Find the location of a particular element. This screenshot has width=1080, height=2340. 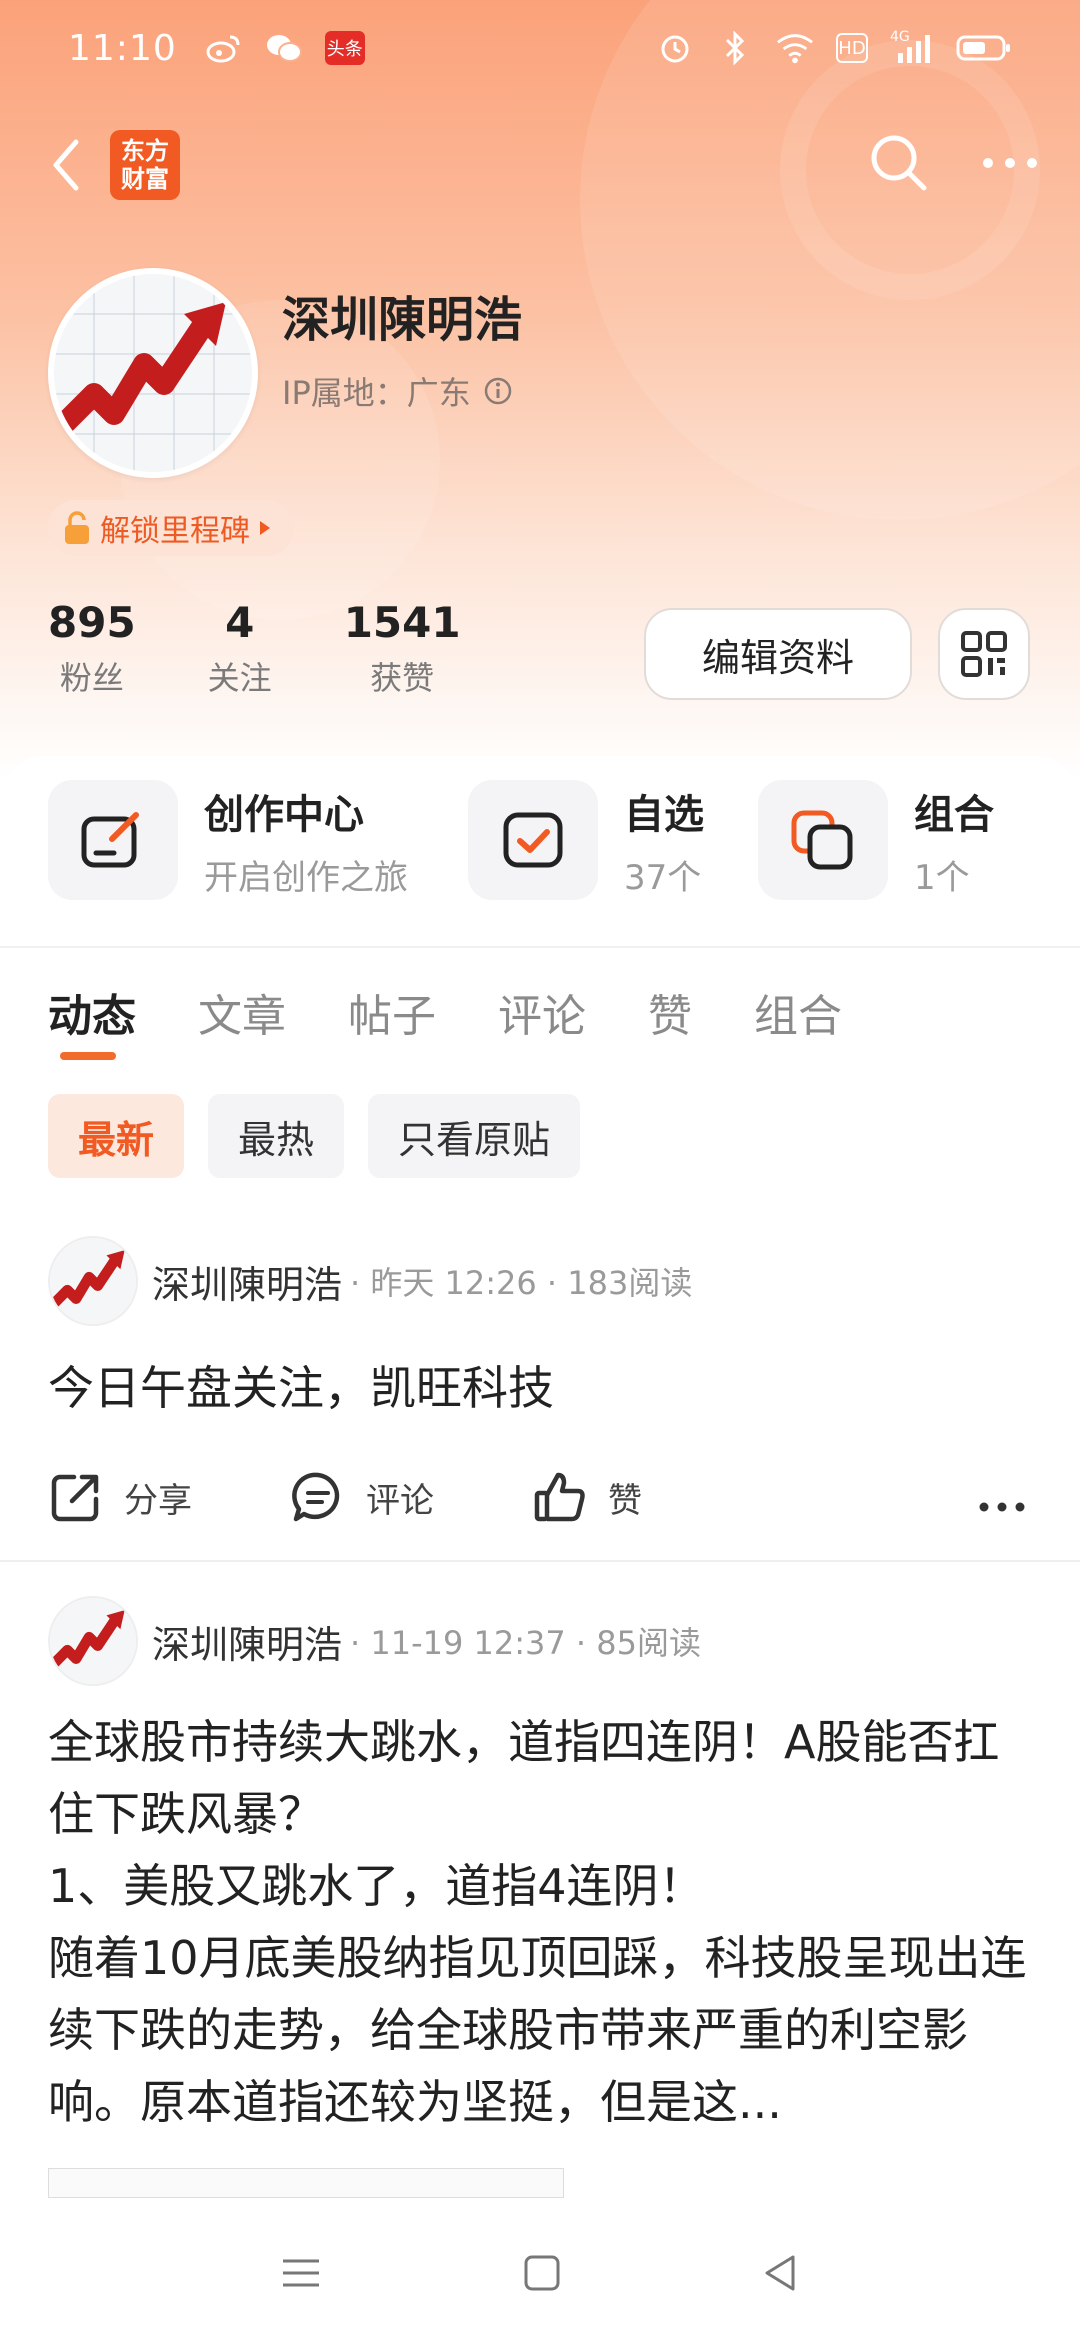

qr-code-icon is located at coordinates (984, 654).